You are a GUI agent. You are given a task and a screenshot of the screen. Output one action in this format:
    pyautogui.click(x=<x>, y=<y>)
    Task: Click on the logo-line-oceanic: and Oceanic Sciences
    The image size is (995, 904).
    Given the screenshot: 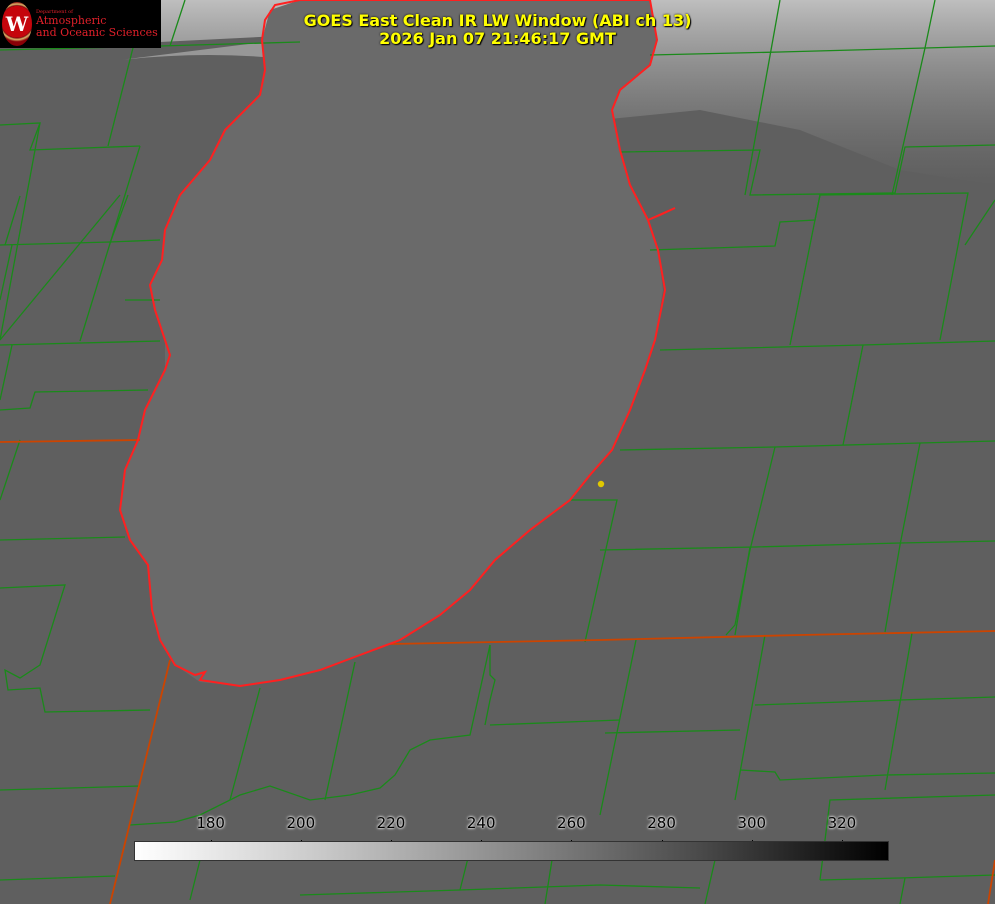 What is the action you would take?
    pyautogui.click(x=97, y=32)
    